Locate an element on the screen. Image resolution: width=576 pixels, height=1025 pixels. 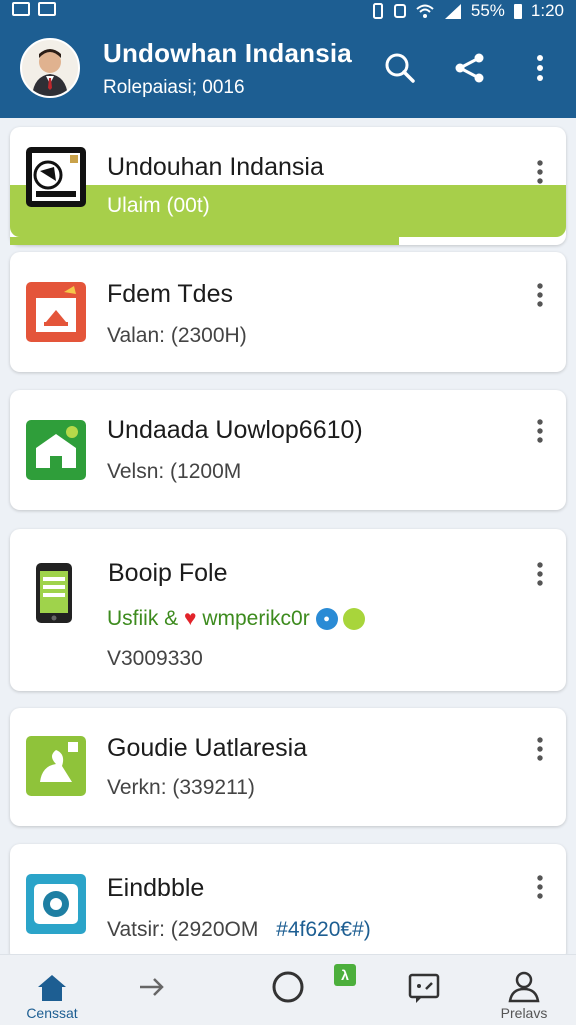
notification-icon is located at coordinates (21, 9).